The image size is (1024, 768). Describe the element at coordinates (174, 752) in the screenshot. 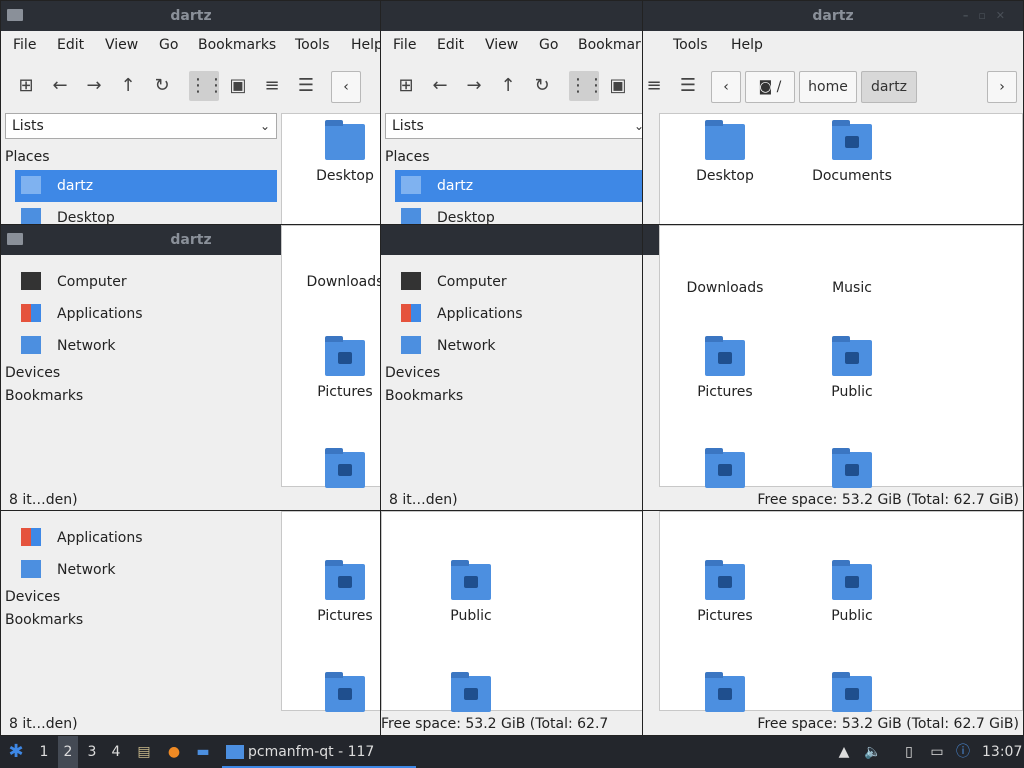

I see `firefox-icon: ●` at that location.